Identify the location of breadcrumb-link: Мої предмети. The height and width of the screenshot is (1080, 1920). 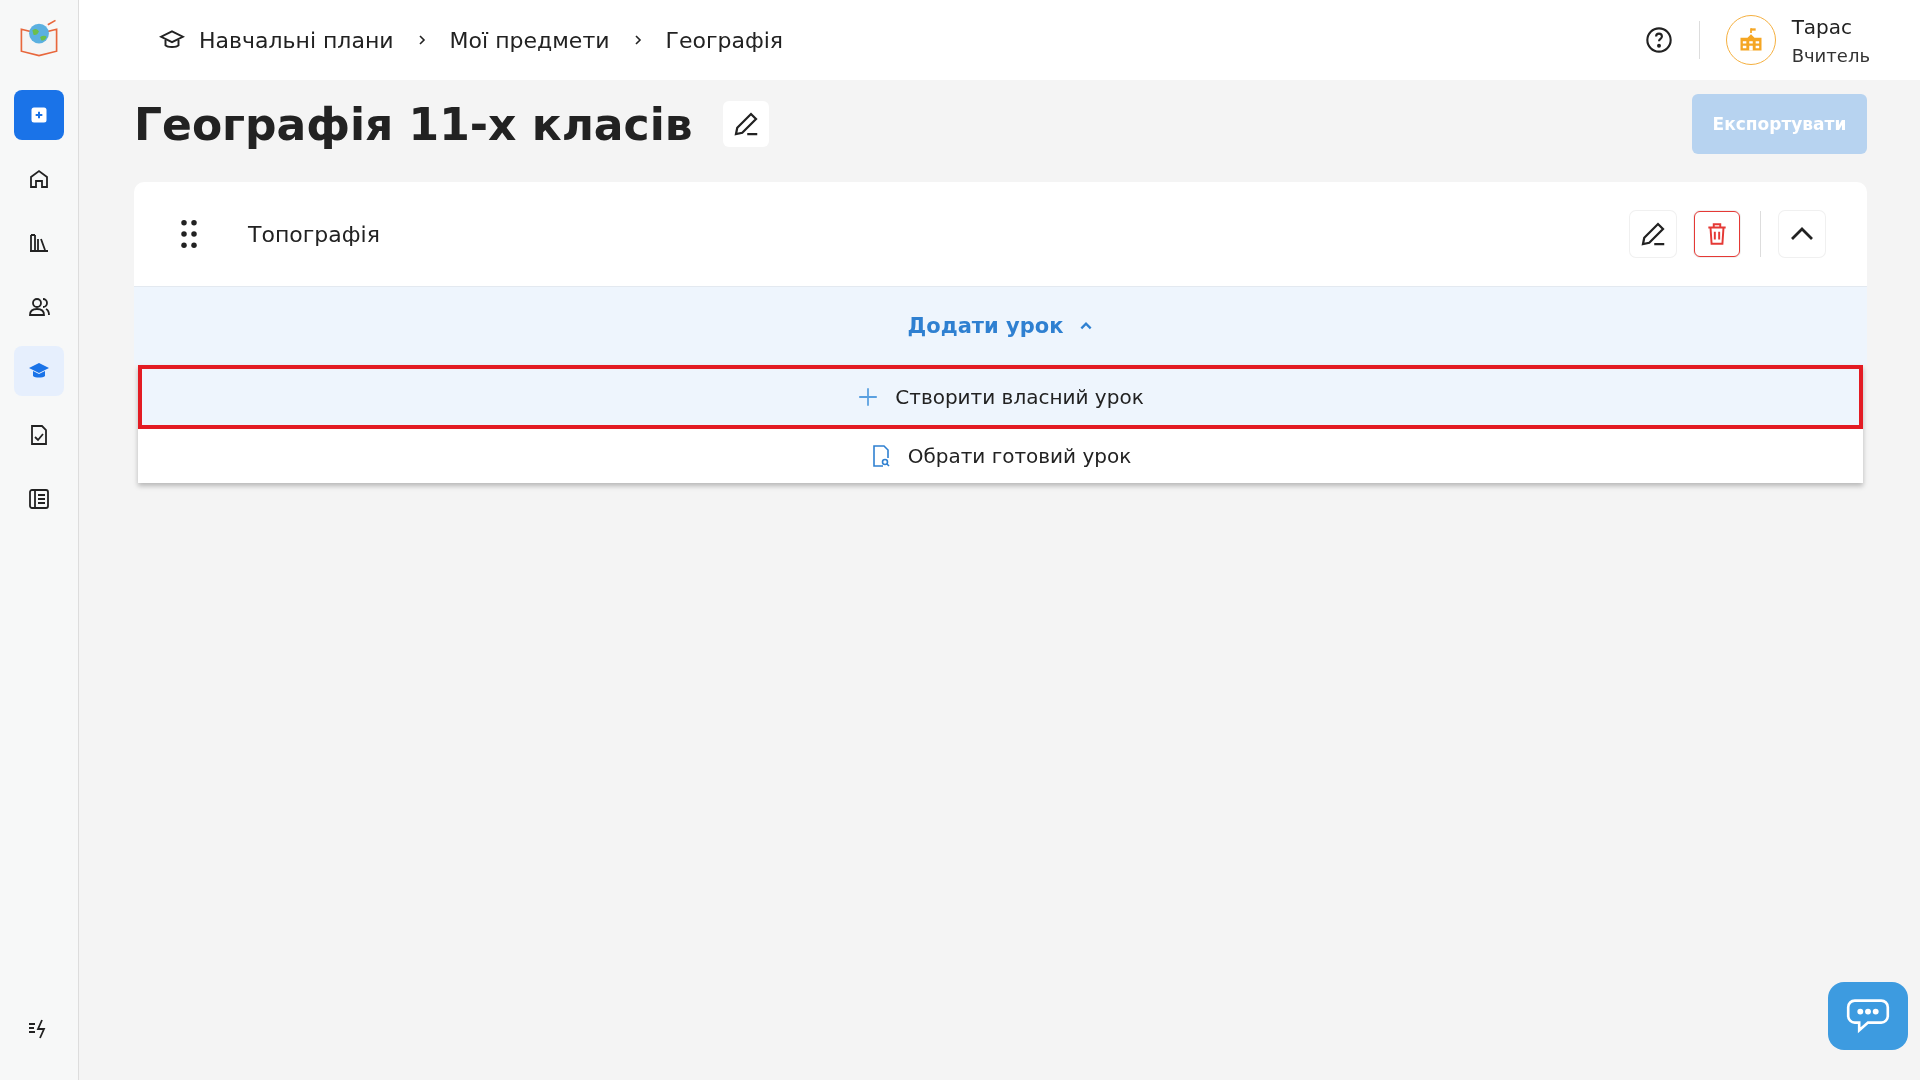
(529, 40).